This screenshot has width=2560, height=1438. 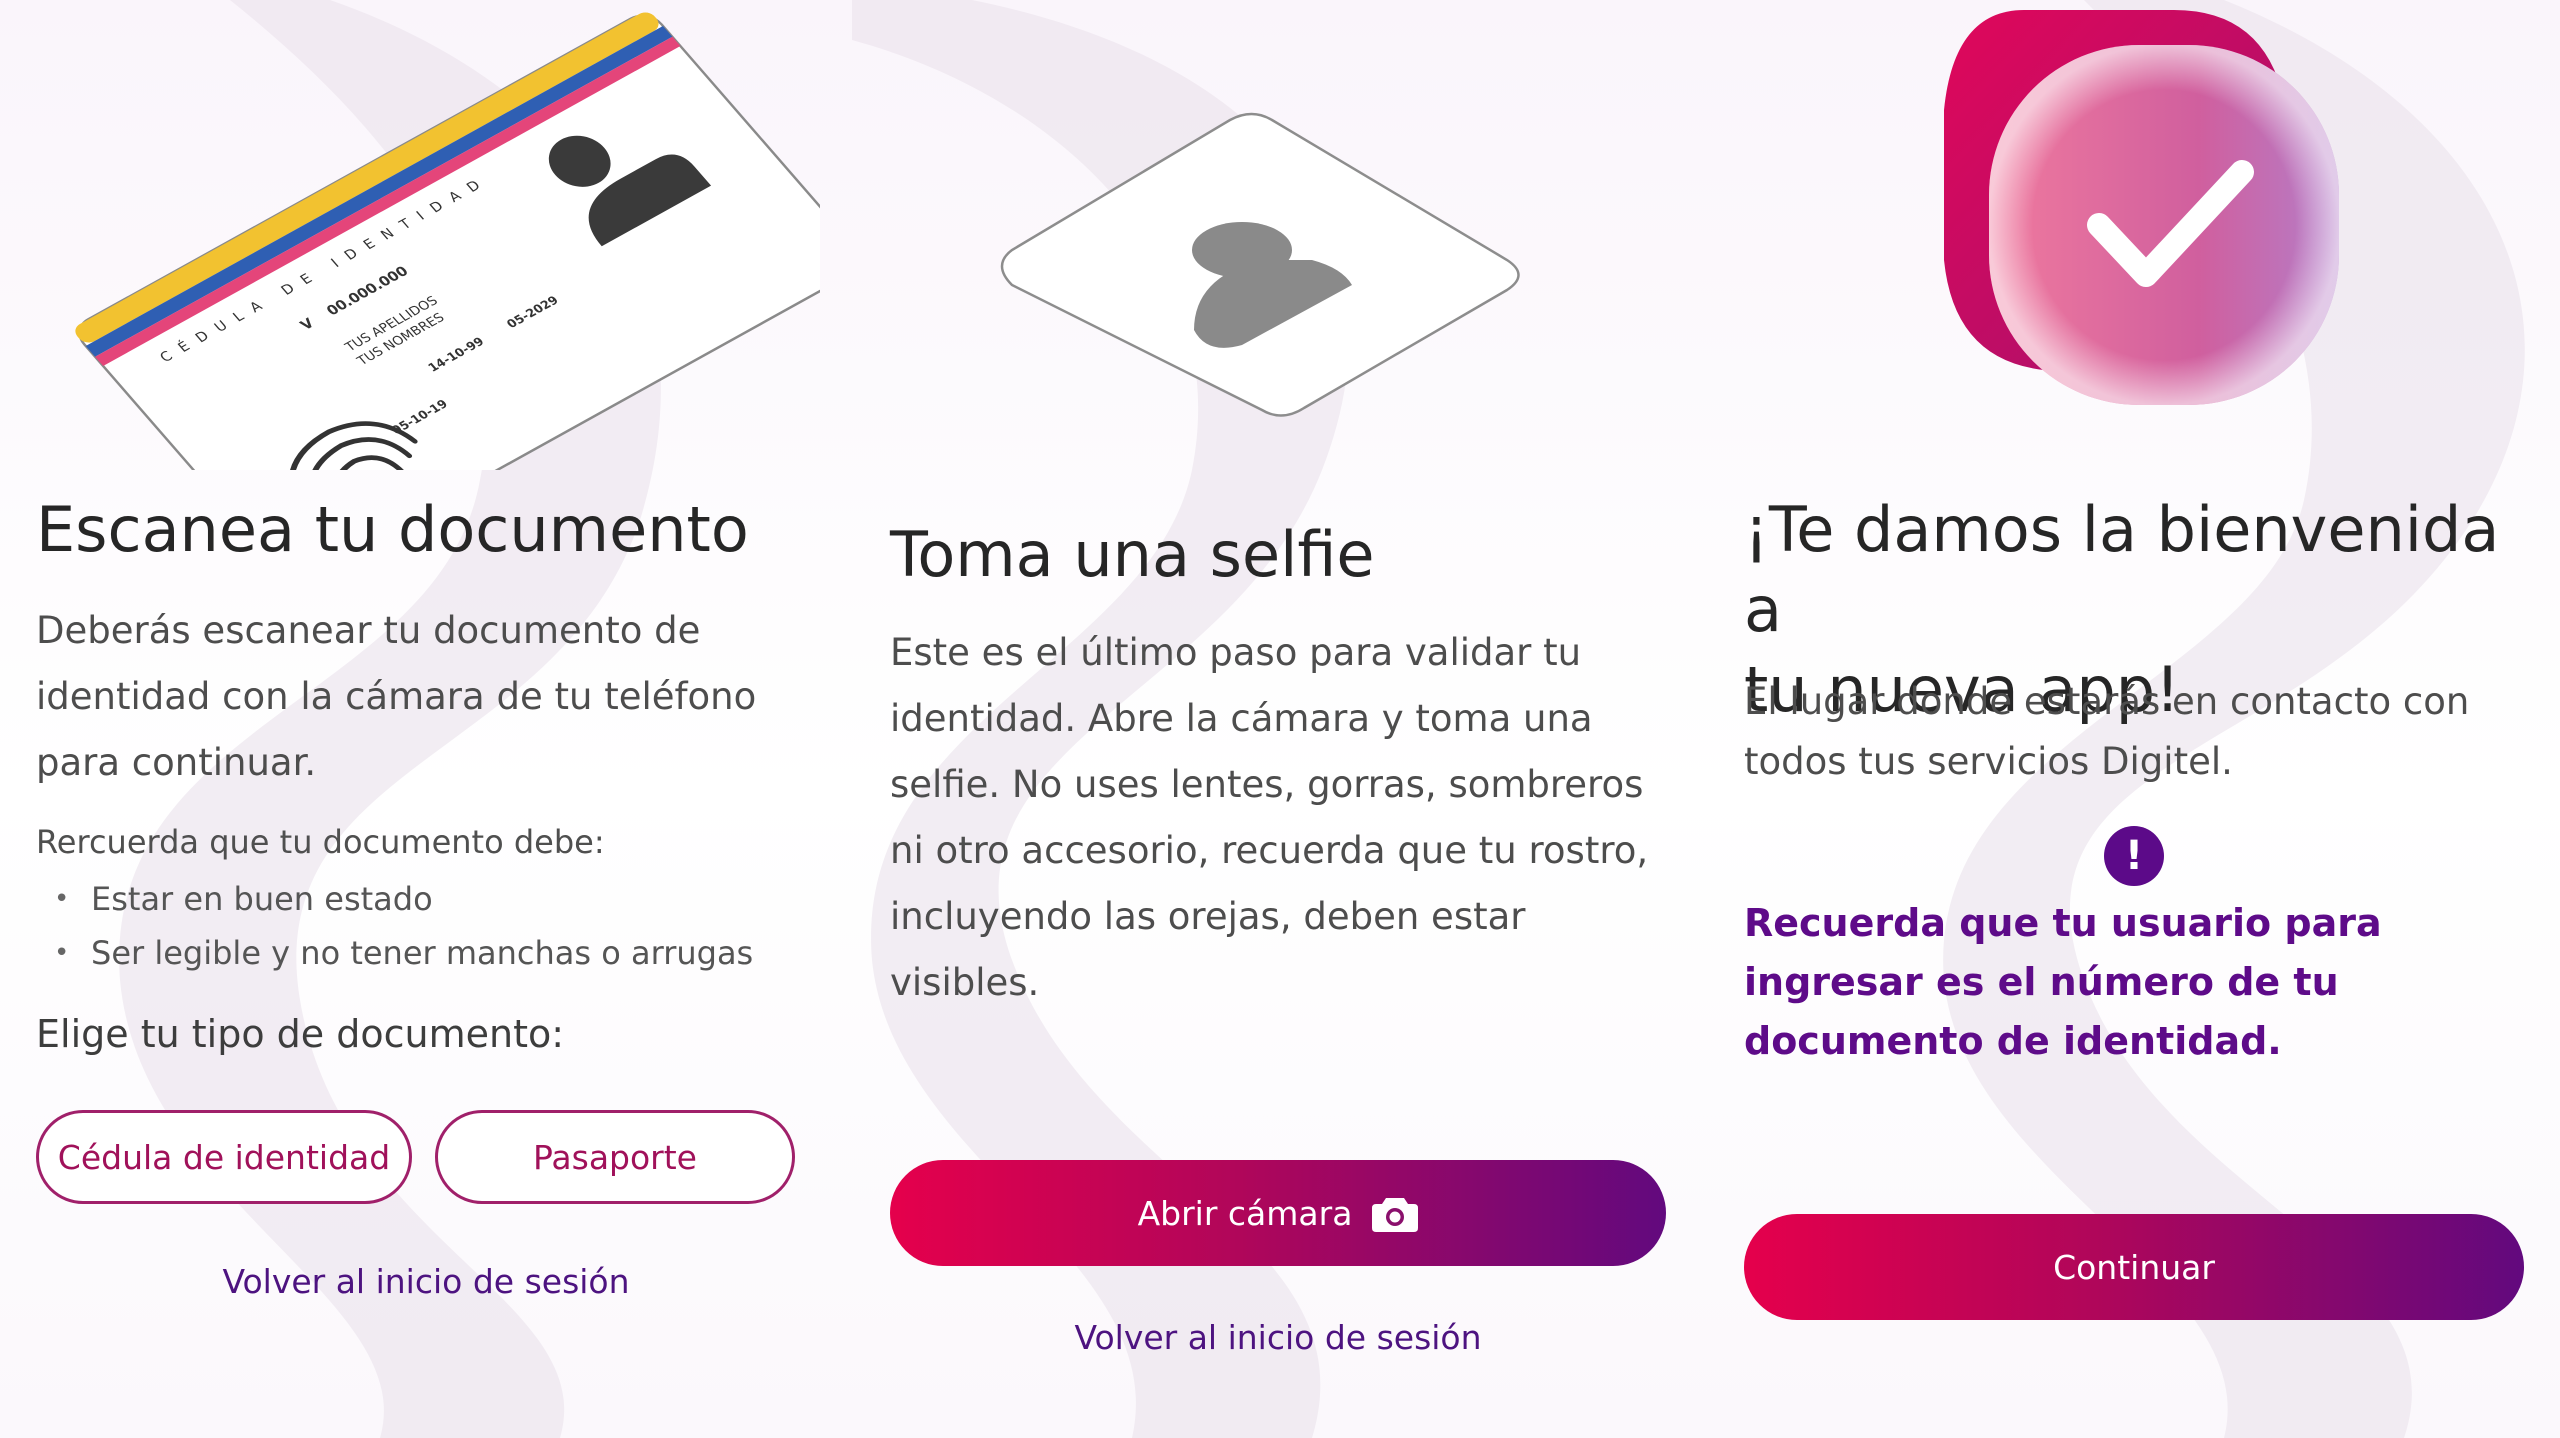 I want to click on requirements-intro: Rercuerda que tu documento debe:, so click(x=320, y=842).